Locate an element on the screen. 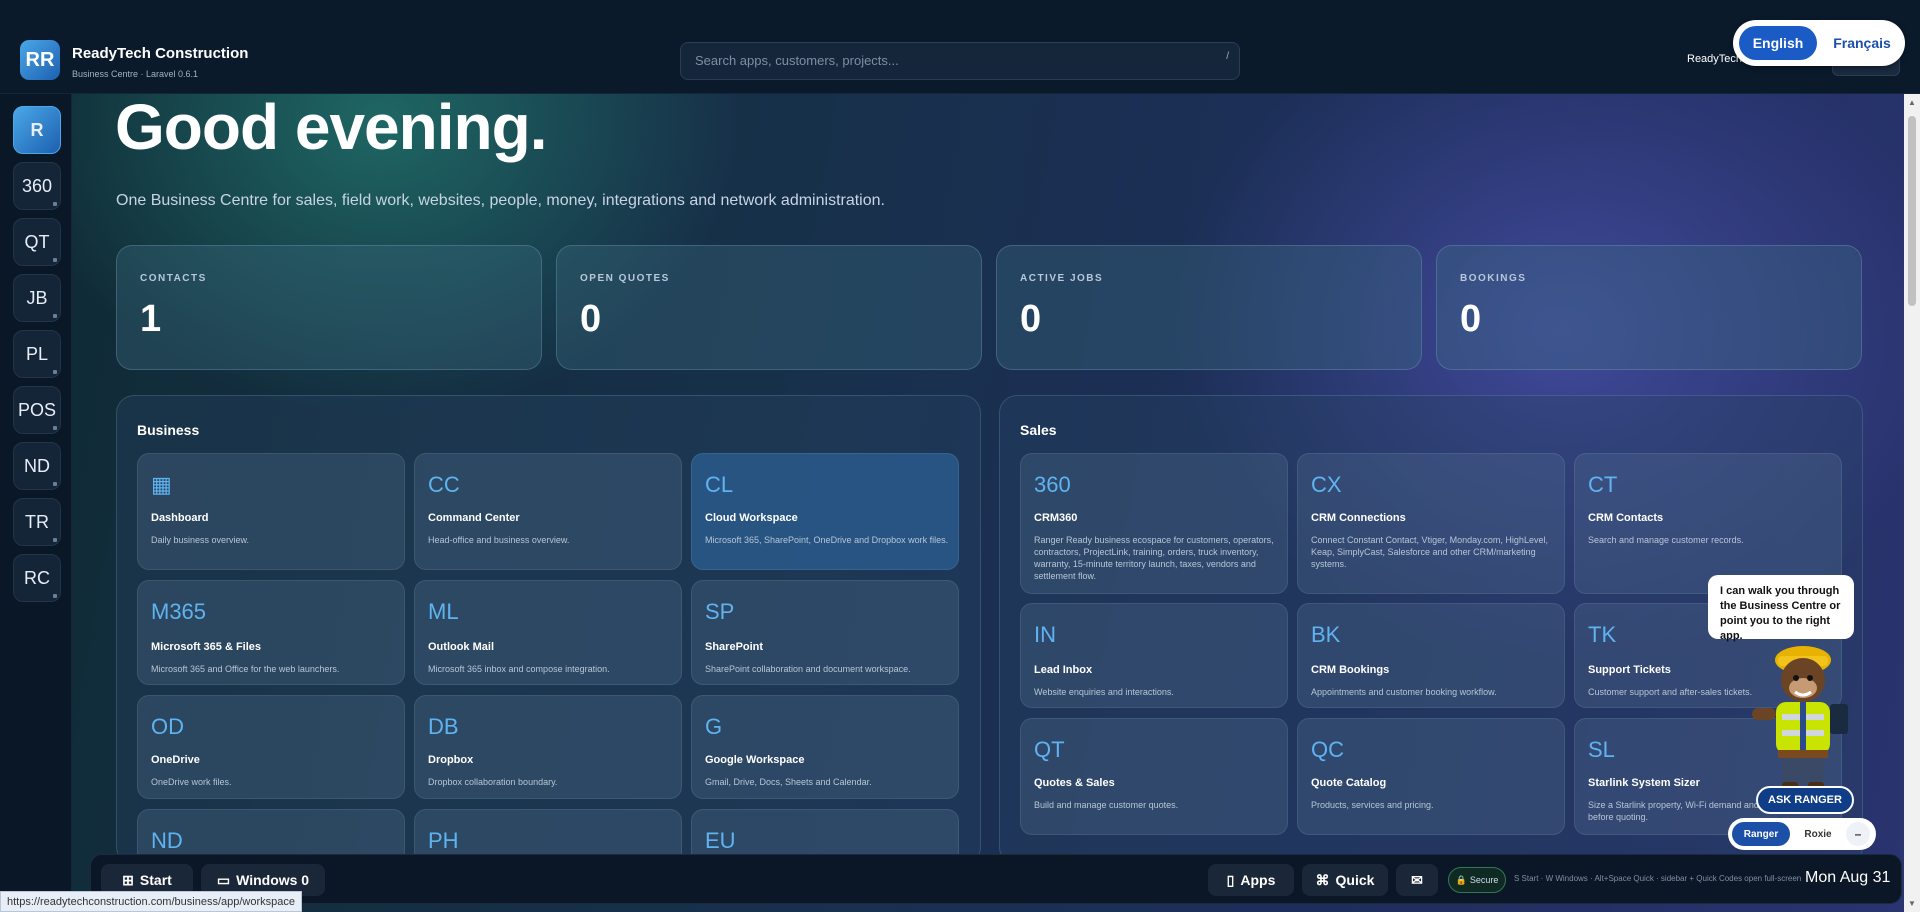 This screenshot has width=1920, height=912. search-shortcut: / is located at coordinates (1227, 56).